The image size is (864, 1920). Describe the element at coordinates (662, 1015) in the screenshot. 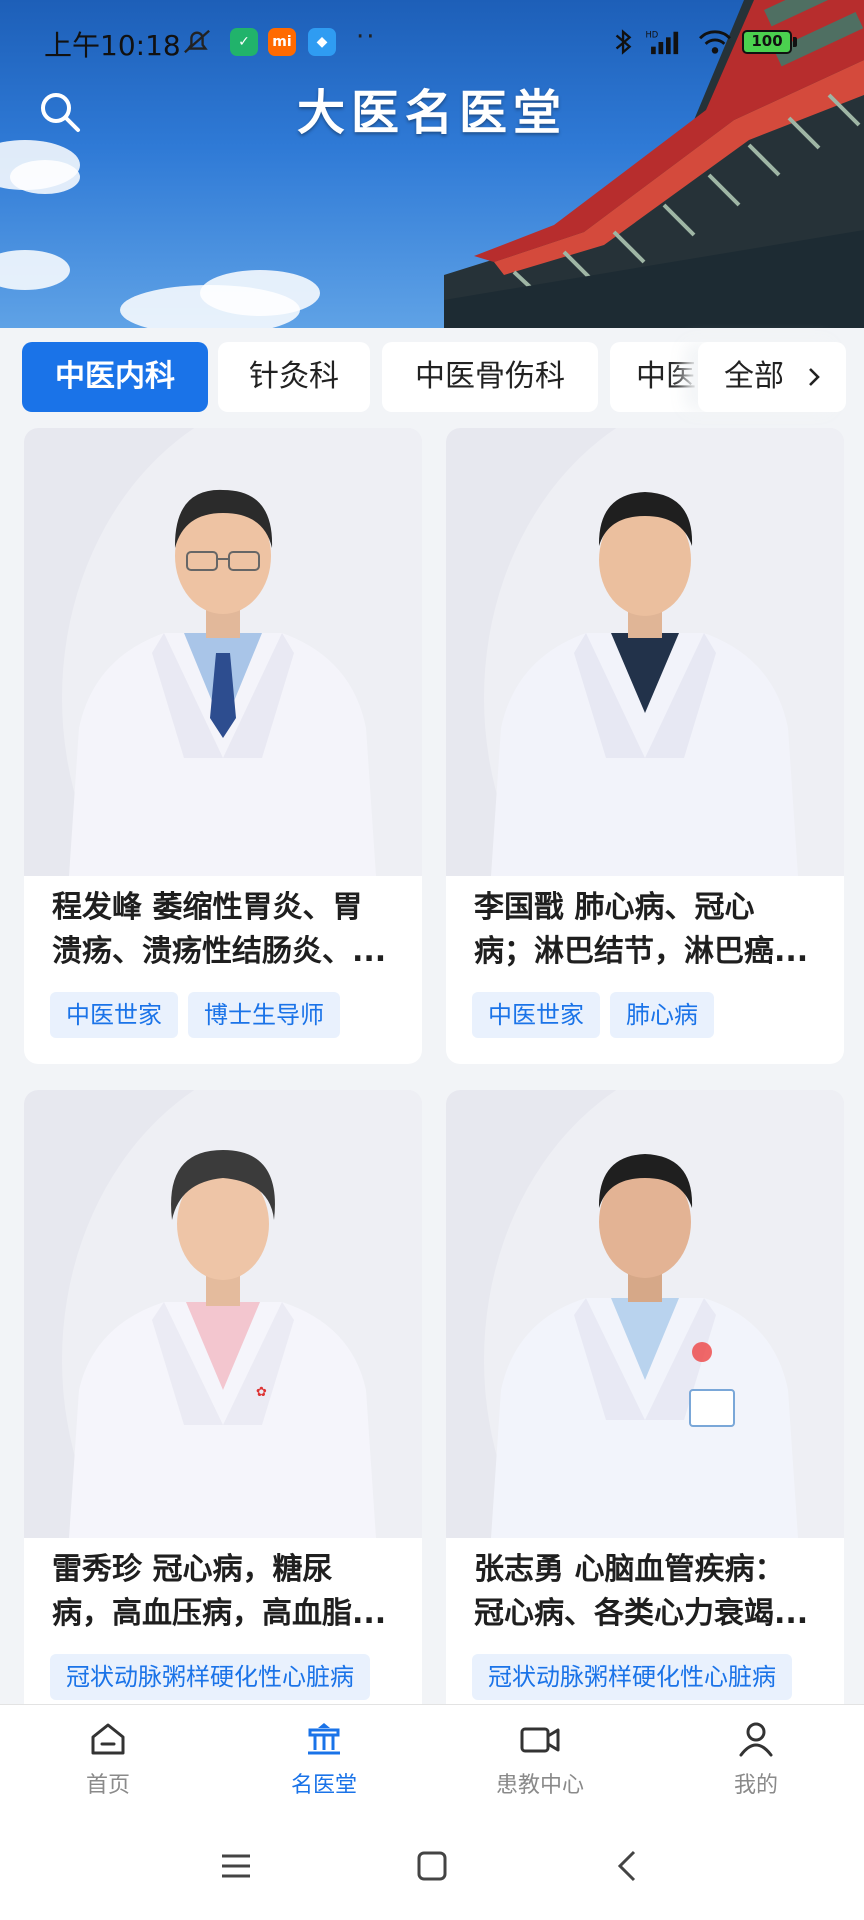

I see `doctor-tag: 肺心病` at that location.